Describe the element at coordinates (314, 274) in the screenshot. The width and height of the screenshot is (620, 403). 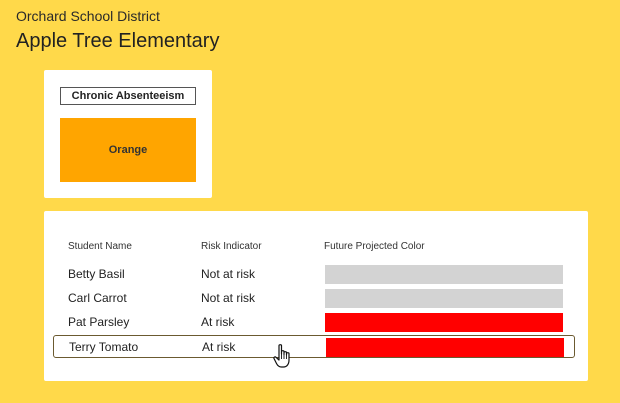
I see `table-row: Betty Basil Not at risk` at that location.